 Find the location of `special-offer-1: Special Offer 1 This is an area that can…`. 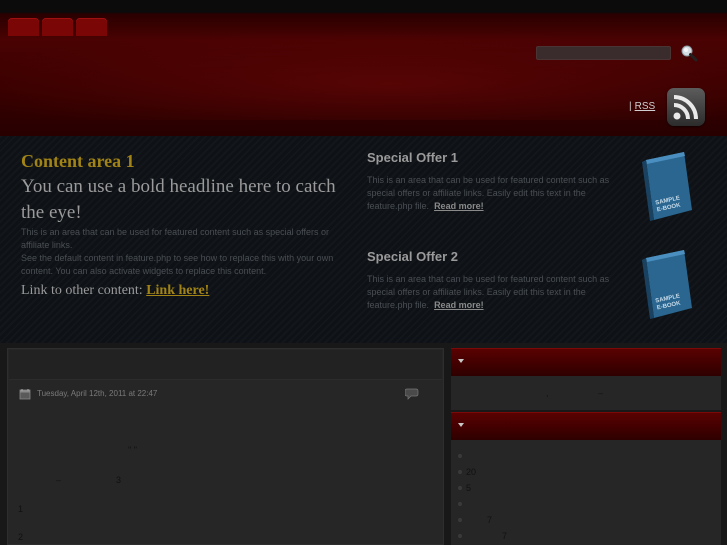

special-offer-1: Special Offer 1 This is an area that can… is located at coordinates (497, 181).